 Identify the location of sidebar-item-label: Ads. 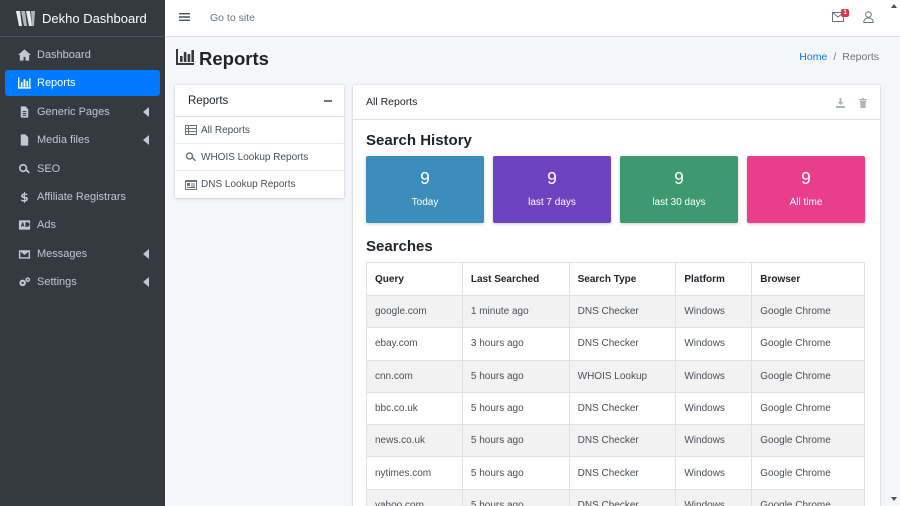
(46, 225).